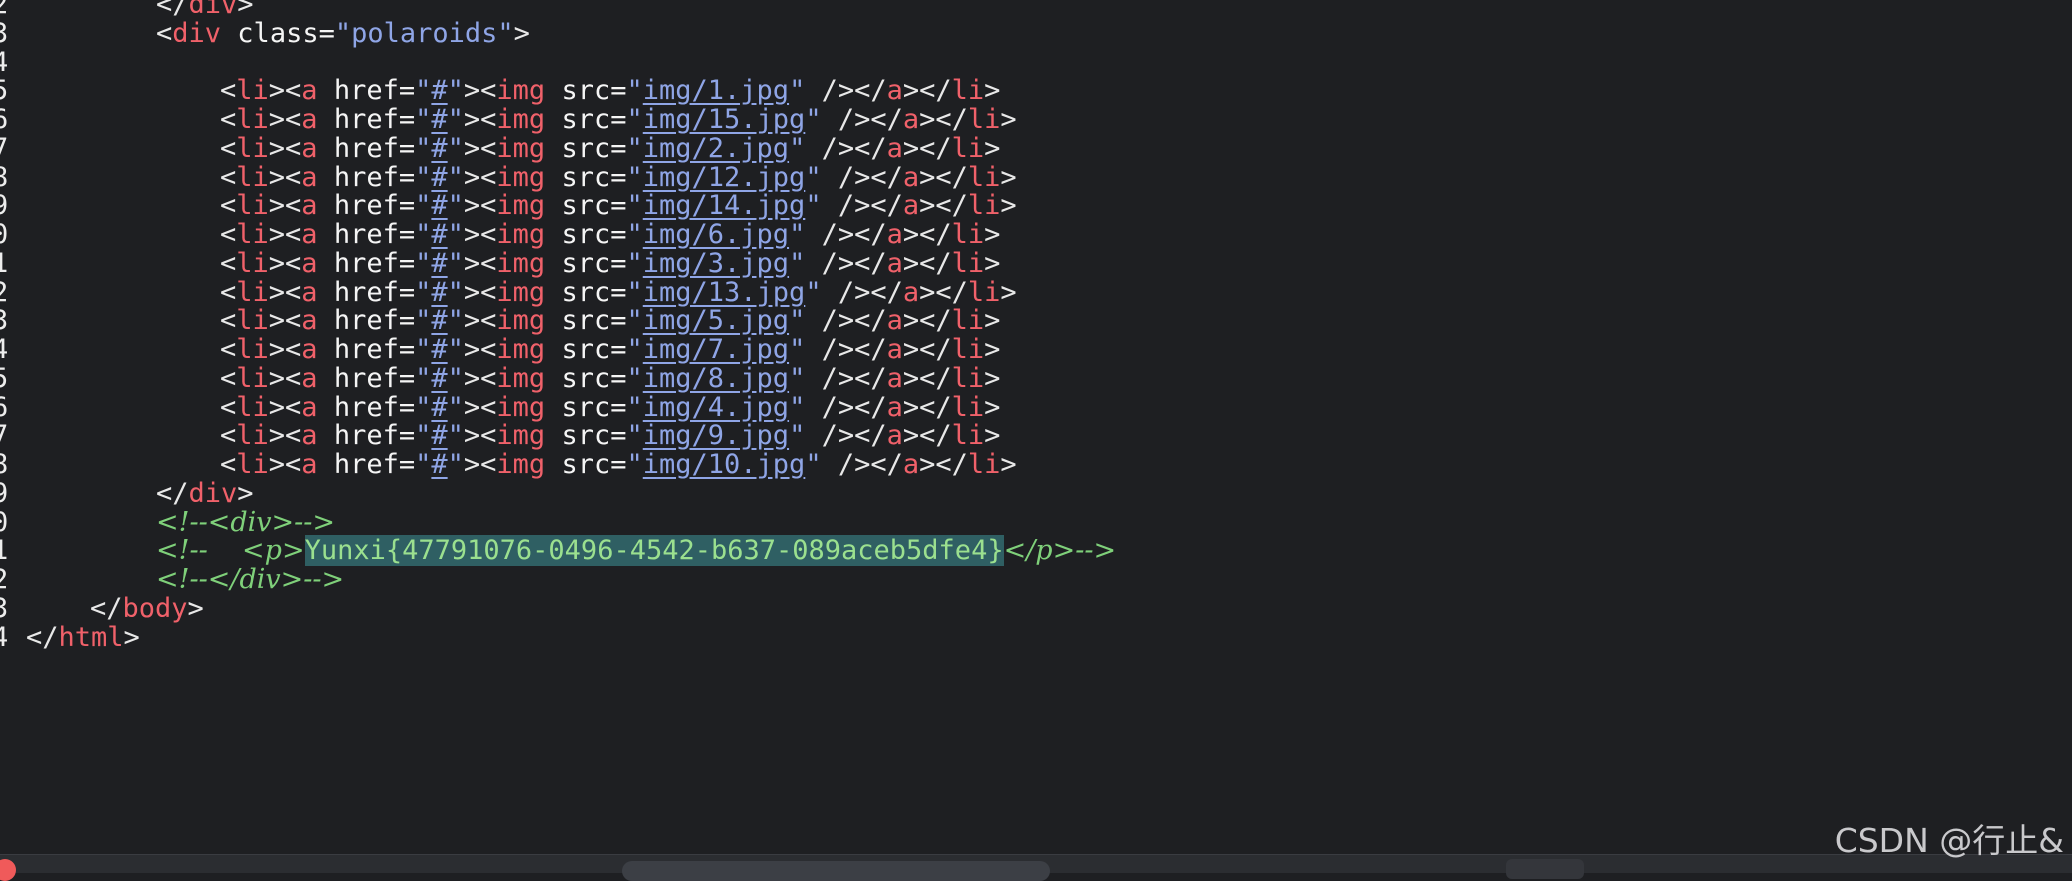  Describe the element at coordinates (586, 464) in the screenshot. I see `code-token: src=` at that location.